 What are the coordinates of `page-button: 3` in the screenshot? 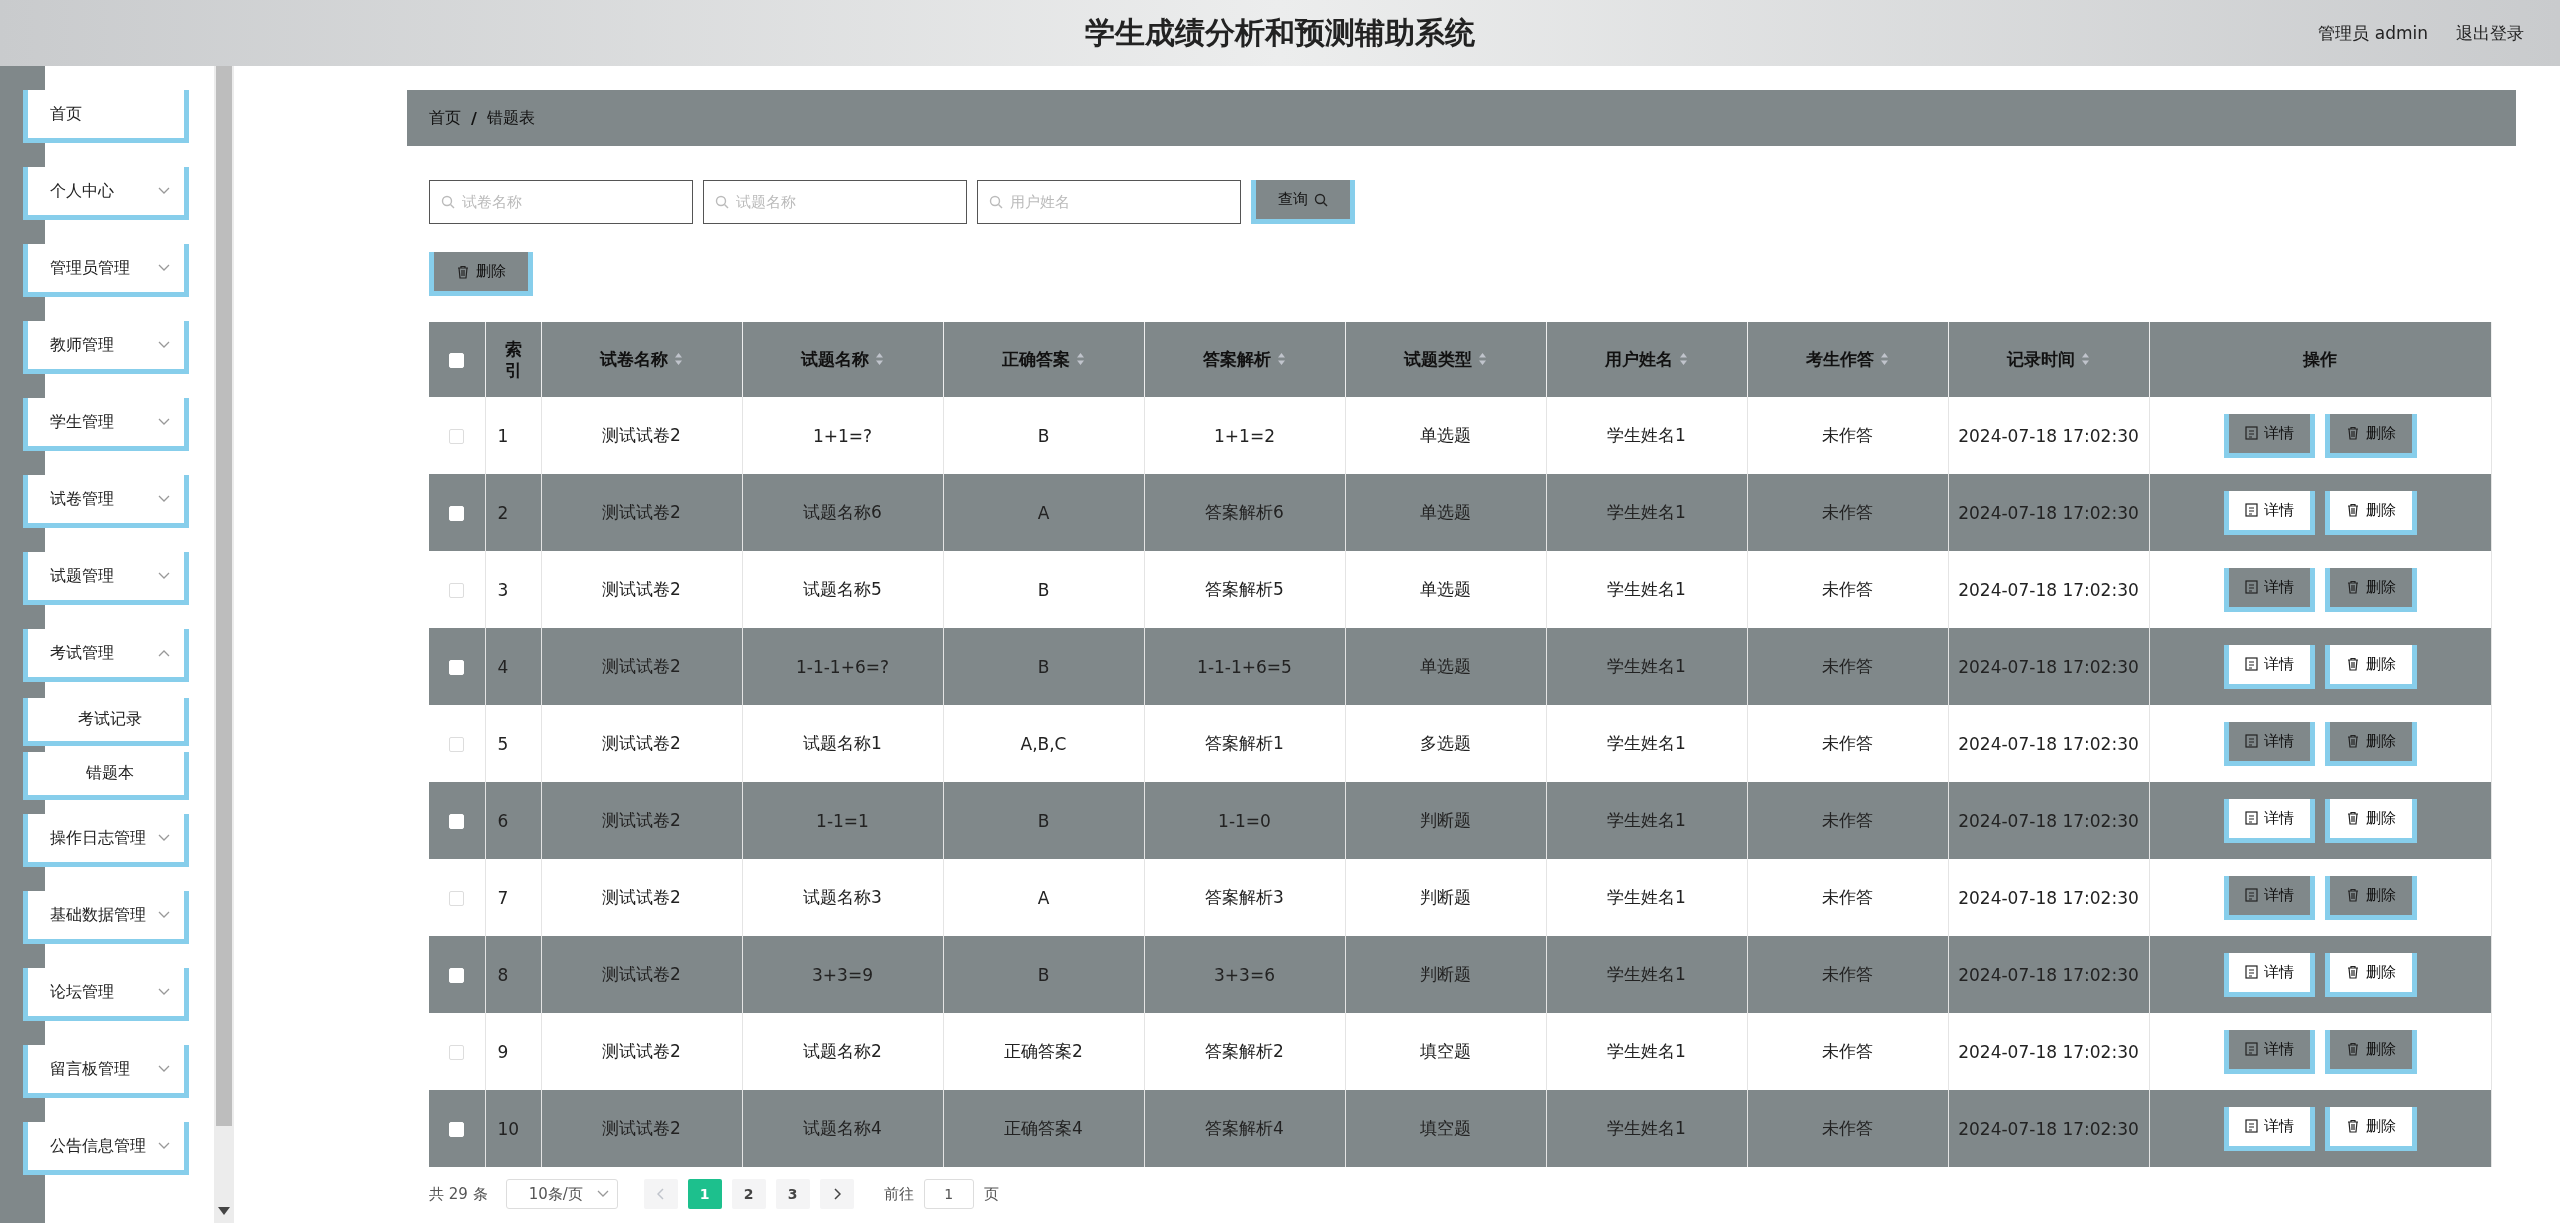 It's located at (792, 1194).